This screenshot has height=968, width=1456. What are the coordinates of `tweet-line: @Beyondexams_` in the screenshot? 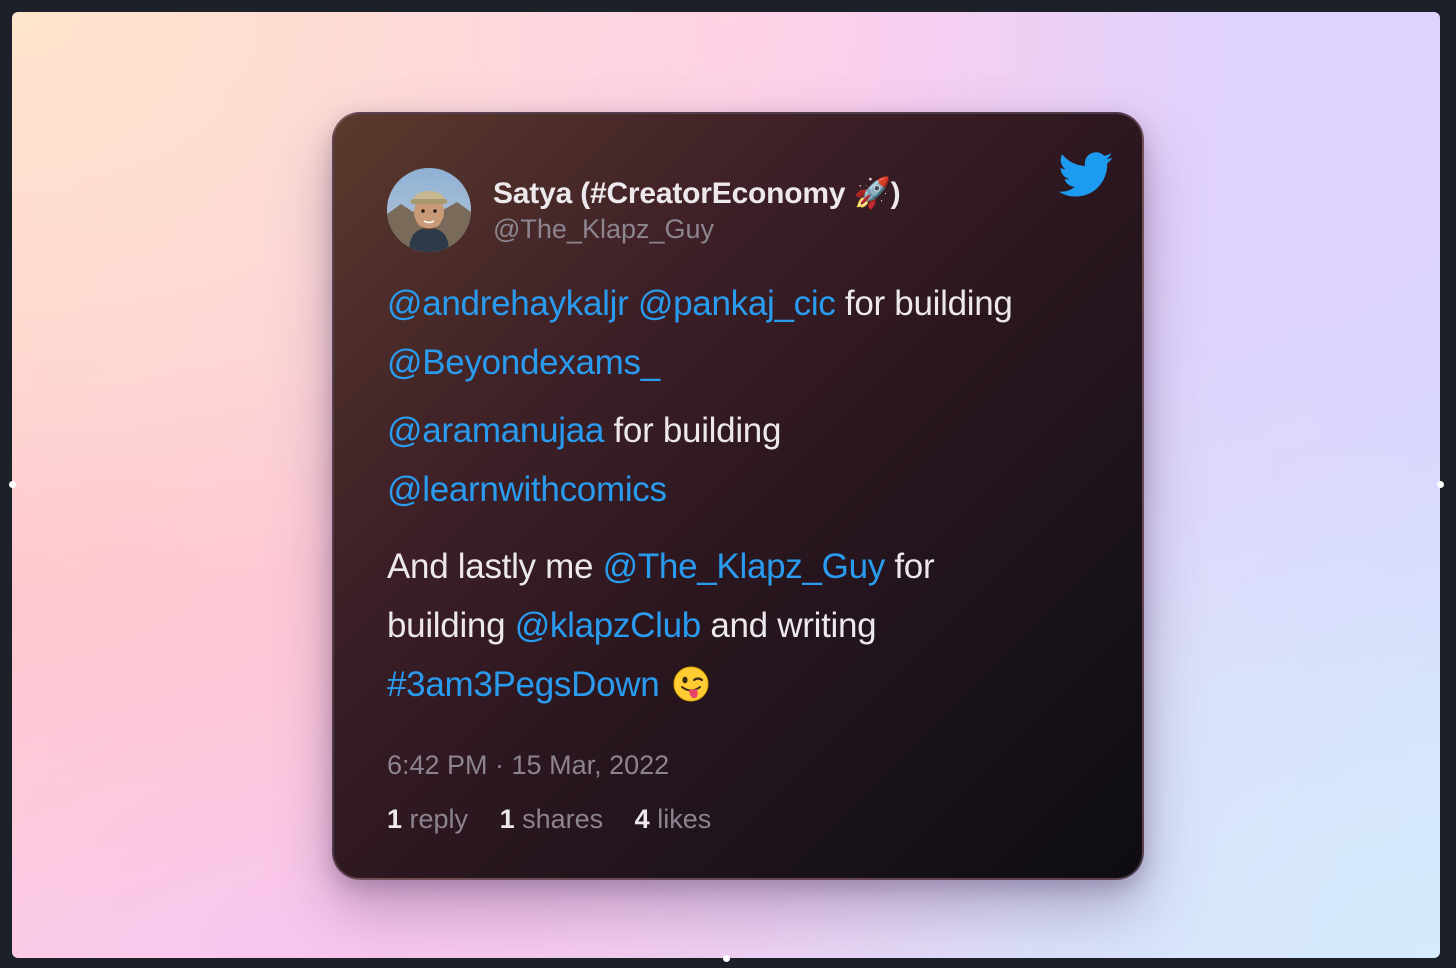 It's located at (747, 362).